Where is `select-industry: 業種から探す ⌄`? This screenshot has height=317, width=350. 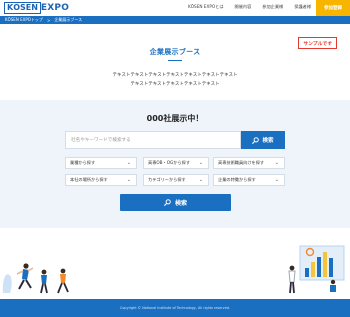
select-industry: 業種から探す ⌄ is located at coordinates (101, 163).